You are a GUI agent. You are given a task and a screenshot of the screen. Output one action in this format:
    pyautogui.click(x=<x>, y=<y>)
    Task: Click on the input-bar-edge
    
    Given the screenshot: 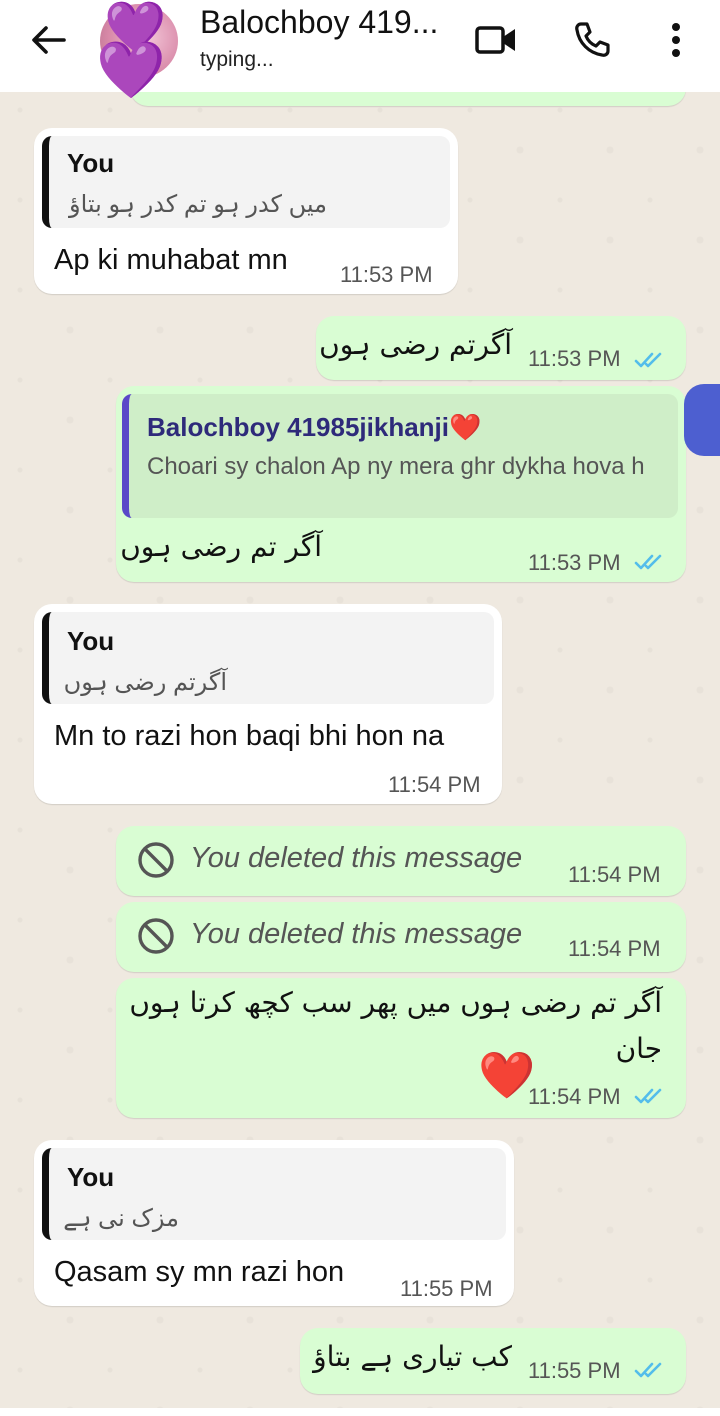 What is the action you would take?
    pyautogui.click(x=360, y=1412)
    